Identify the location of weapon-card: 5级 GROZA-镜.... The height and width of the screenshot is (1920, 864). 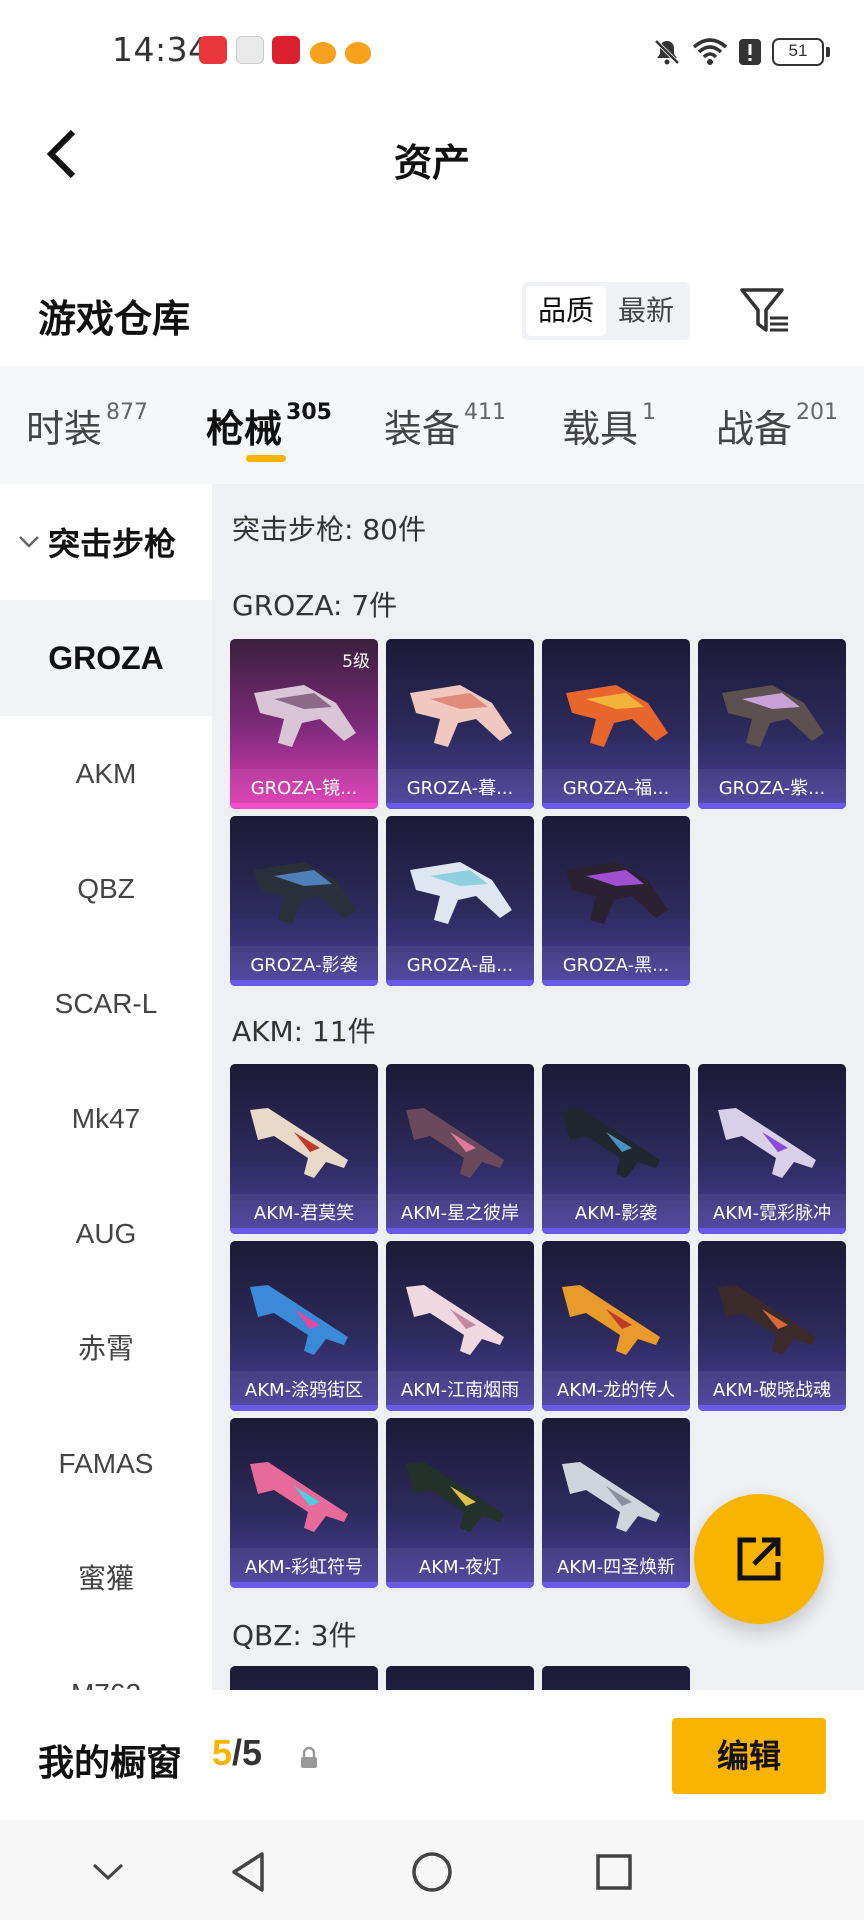
(304, 724).